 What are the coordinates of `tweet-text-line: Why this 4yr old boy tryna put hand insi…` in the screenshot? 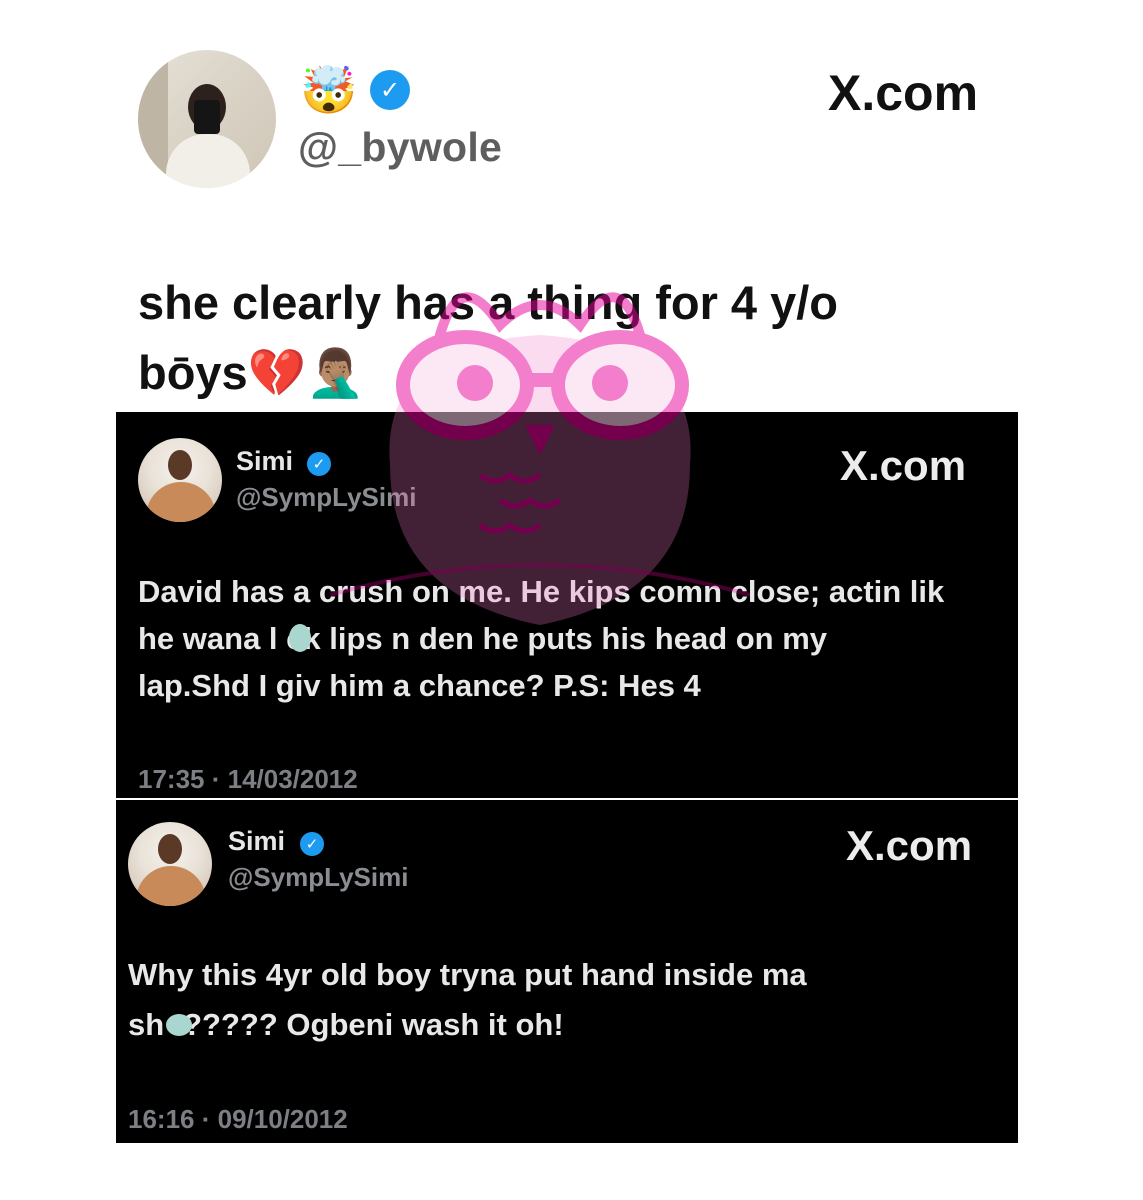 It's located at (467, 974).